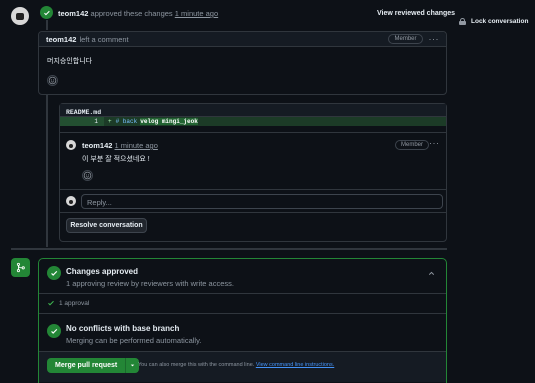 The width and height of the screenshot is (535, 383). I want to click on diff-text: velog mingi_jeok, so click(169, 121).